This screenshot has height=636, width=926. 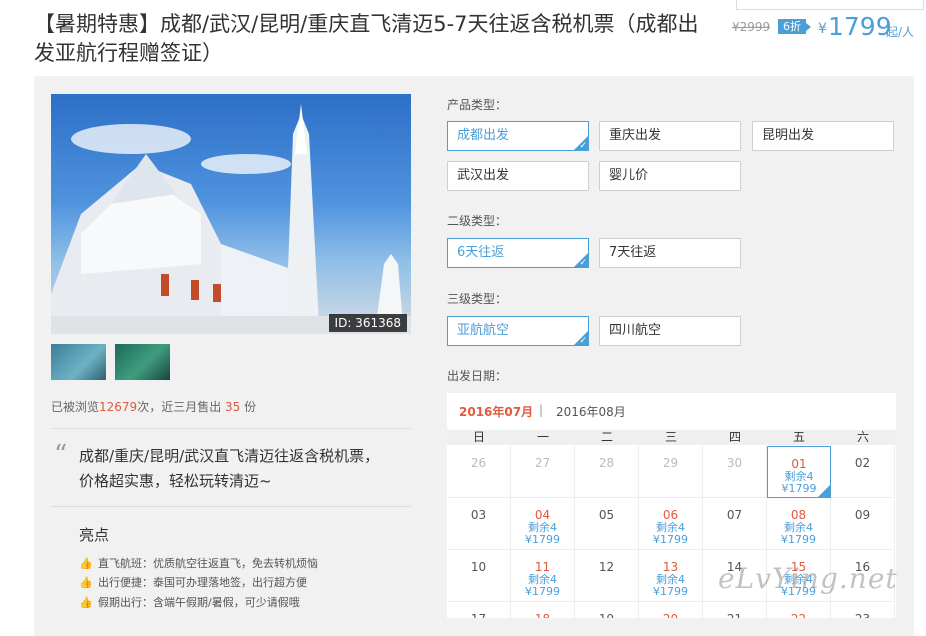 What do you see at coordinates (518, 253) in the screenshot?
I see `option-6-days: 6天往返 ✓` at bounding box center [518, 253].